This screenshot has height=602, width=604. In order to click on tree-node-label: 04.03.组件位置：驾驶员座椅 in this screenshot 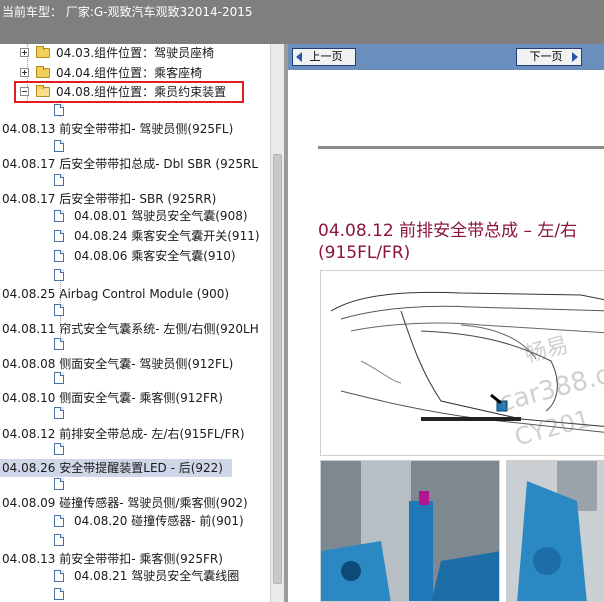, I will do `click(135, 53)`.